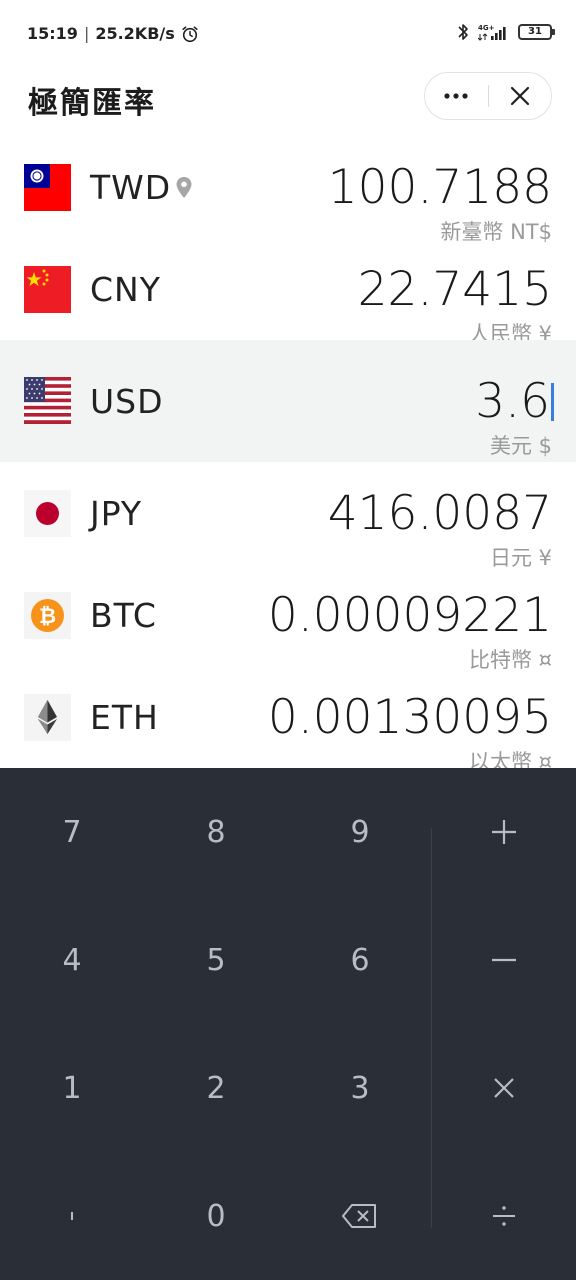 This screenshot has height=1280, width=576. What do you see at coordinates (72, 1088) in the screenshot?
I see `key-1: 1` at bounding box center [72, 1088].